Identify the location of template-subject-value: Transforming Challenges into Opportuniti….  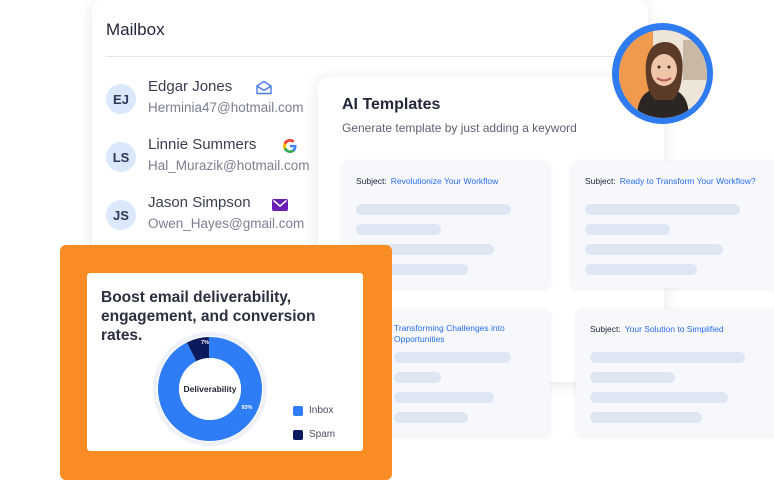
(449, 333).